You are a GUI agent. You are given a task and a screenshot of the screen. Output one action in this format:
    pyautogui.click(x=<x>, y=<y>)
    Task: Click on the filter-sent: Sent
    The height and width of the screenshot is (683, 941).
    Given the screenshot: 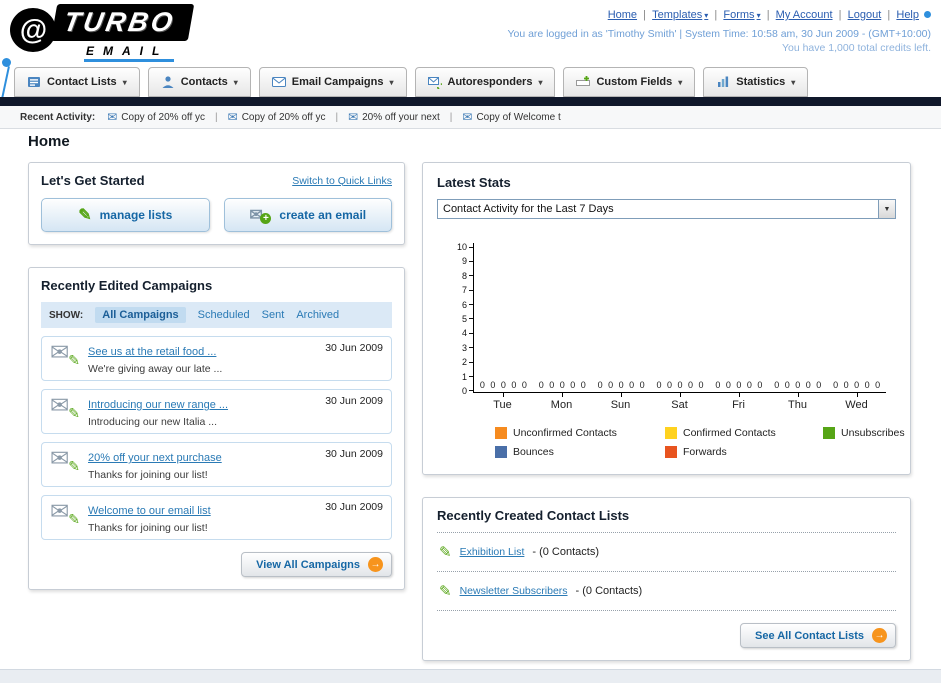 What is the action you would take?
    pyautogui.click(x=273, y=315)
    